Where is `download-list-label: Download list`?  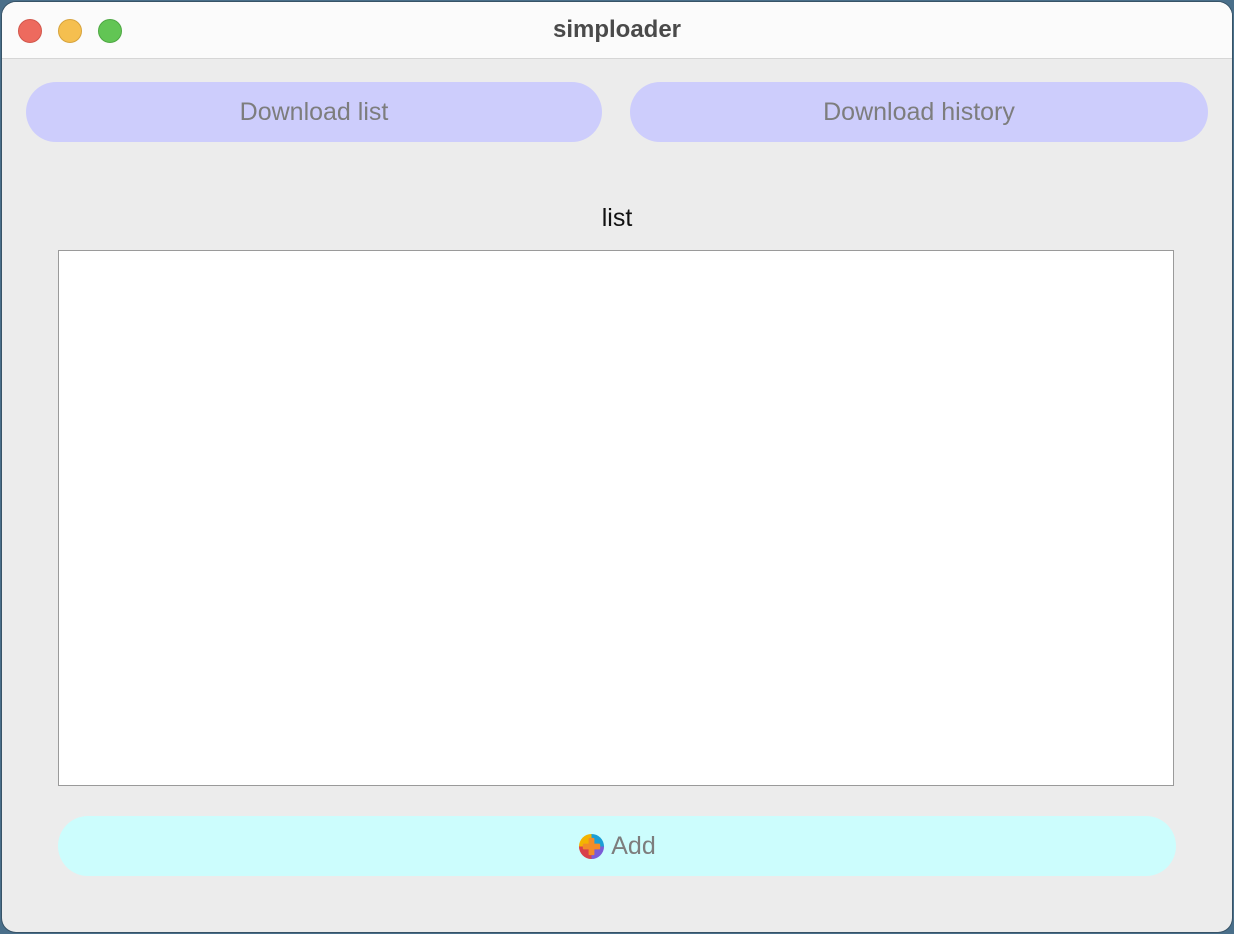
download-list-label: Download list is located at coordinates (314, 111).